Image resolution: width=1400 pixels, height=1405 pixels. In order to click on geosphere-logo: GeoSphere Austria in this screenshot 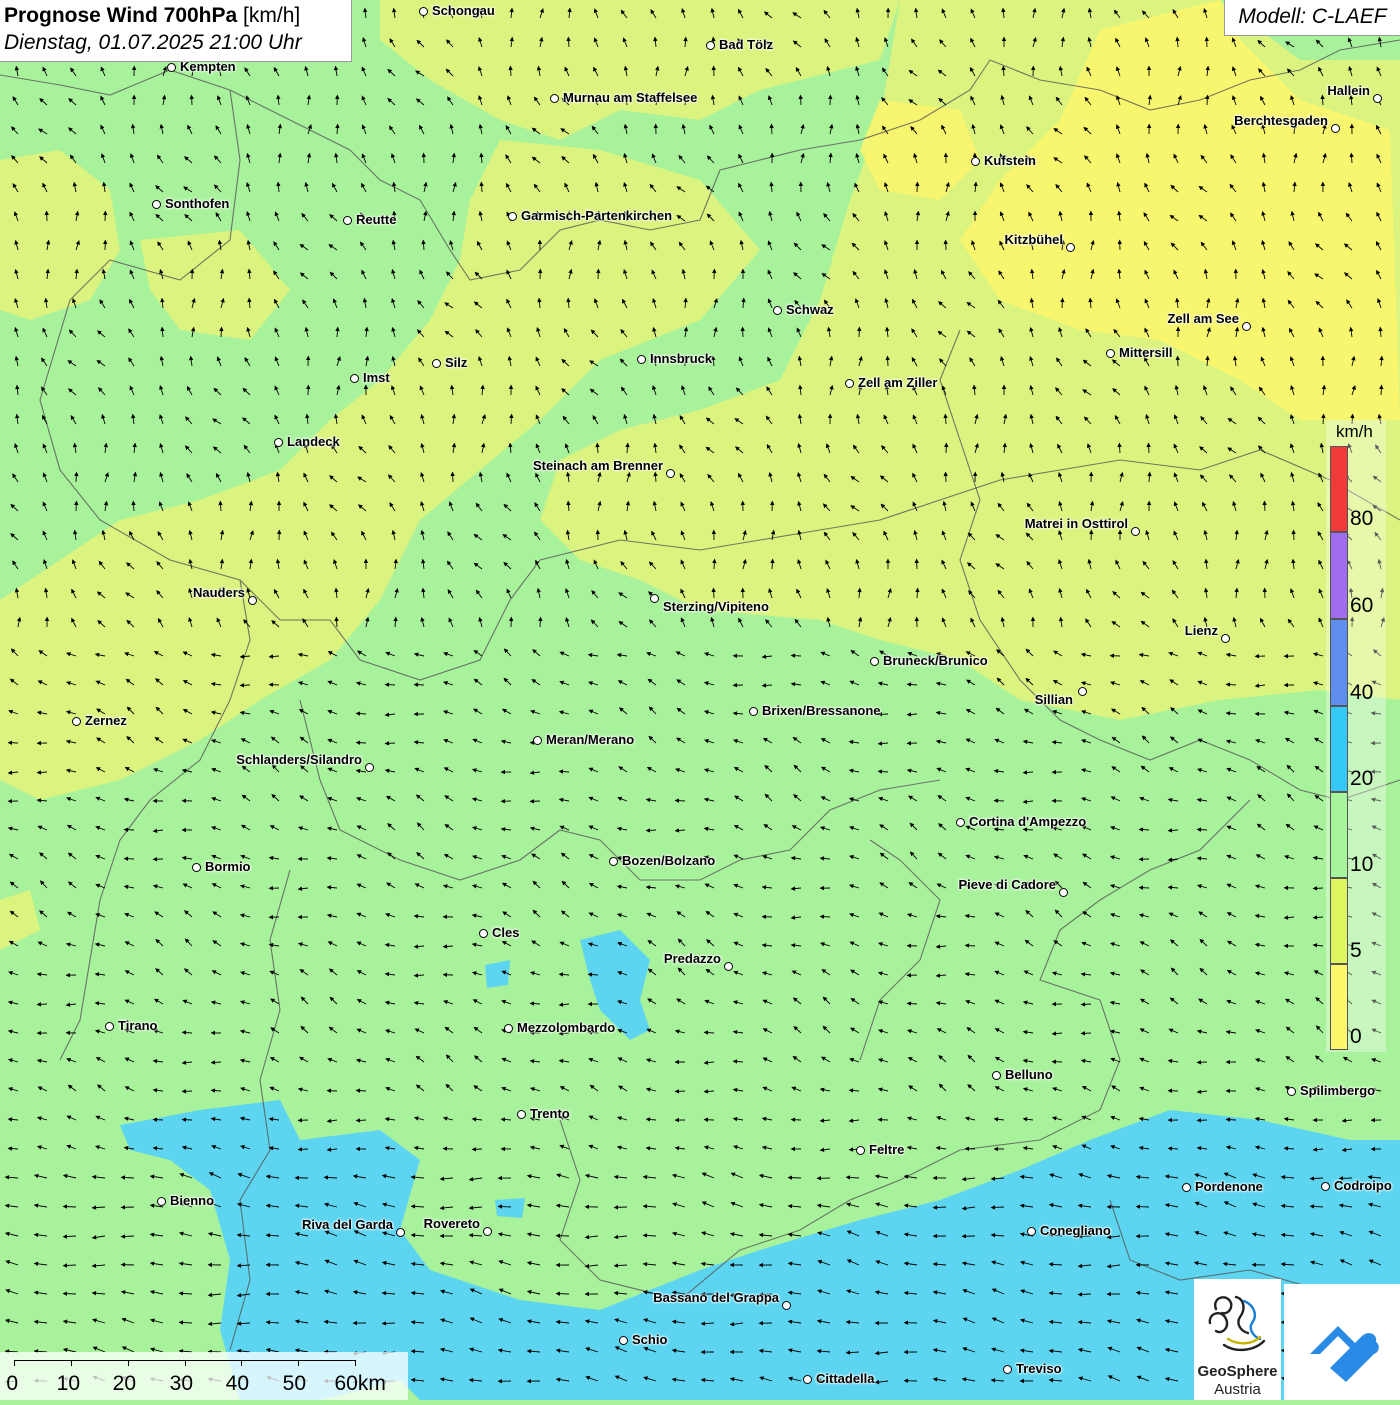, I will do `click(1237, 1339)`.